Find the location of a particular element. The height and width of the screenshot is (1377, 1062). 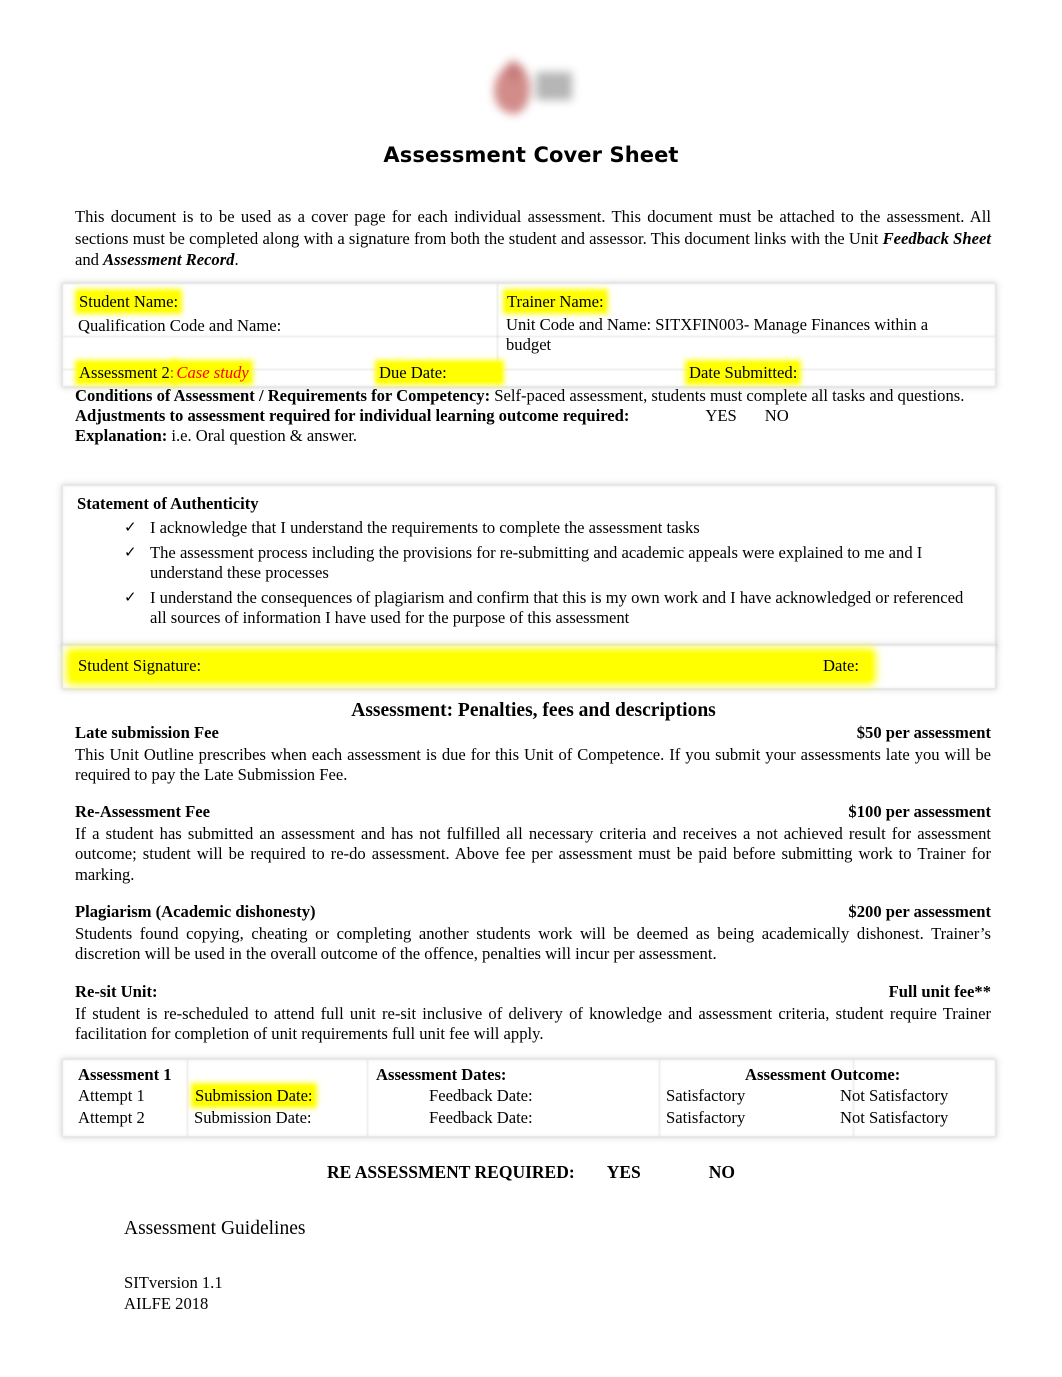

table-row-attempt-1-satisfactory: Satisfactory is located at coordinates (705, 1096).